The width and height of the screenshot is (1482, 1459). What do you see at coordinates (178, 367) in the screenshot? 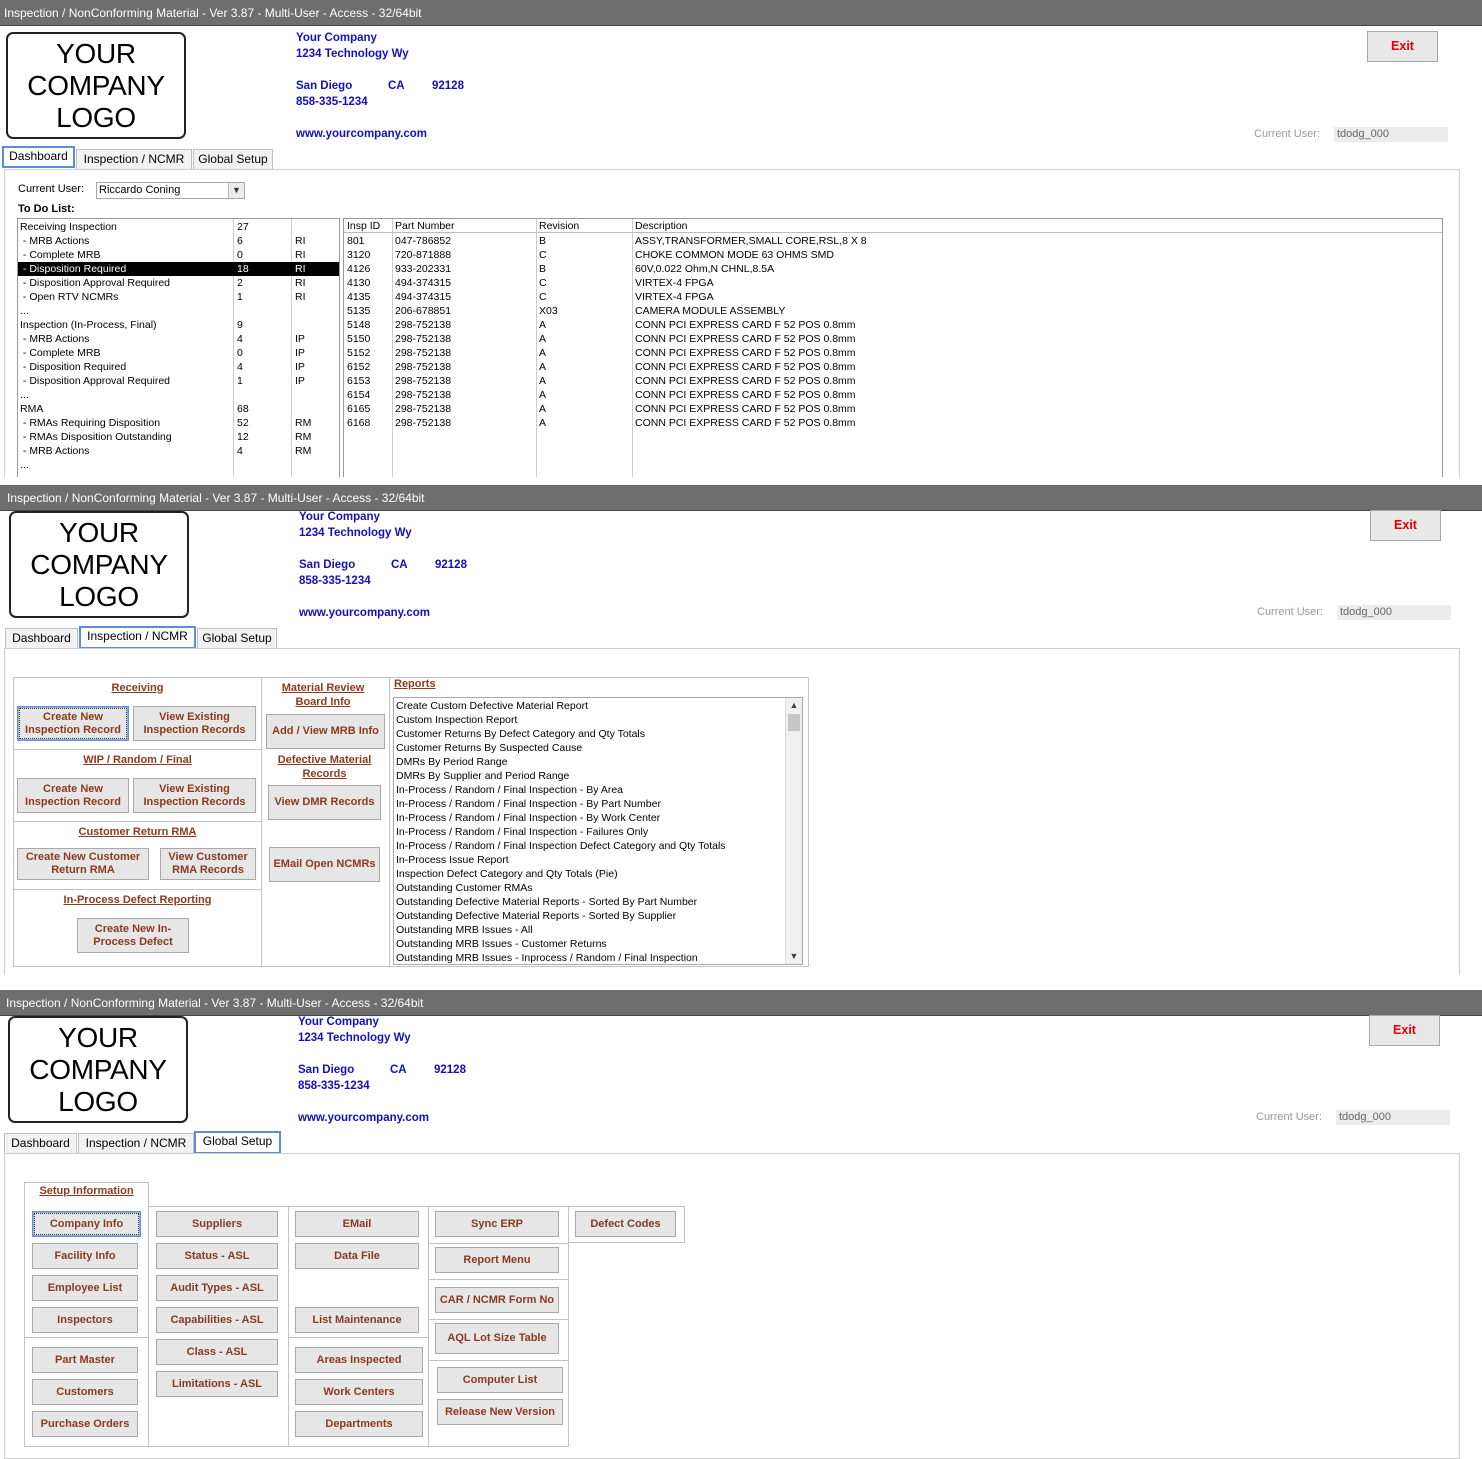
I see `todo-row: - Disposition Required 4 IP` at bounding box center [178, 367].